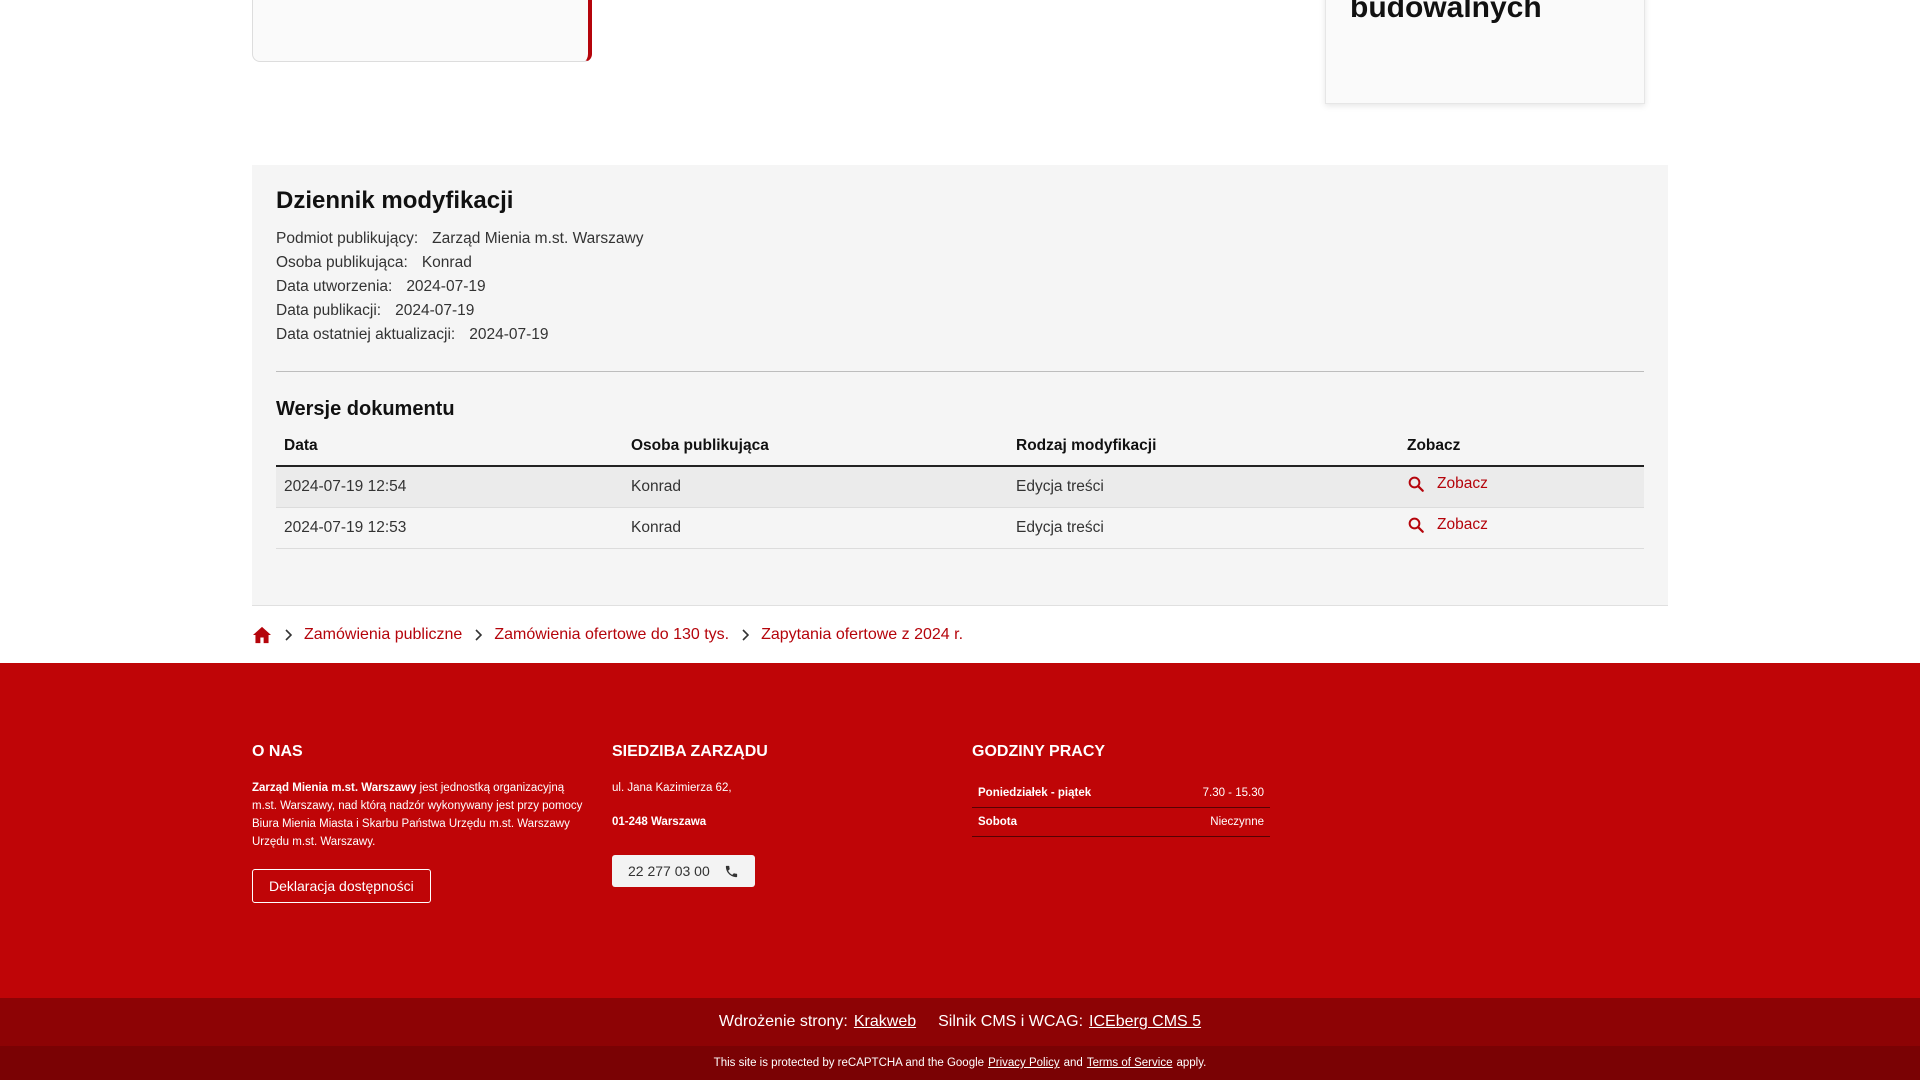 The height and width of the screenshot is (1080, 1920). What do you see at coordinates (1145, 1022) in the screenshot?
I see `credits-cms-link: ICEberg CMS 5` at bounding box center [1145, 1022].